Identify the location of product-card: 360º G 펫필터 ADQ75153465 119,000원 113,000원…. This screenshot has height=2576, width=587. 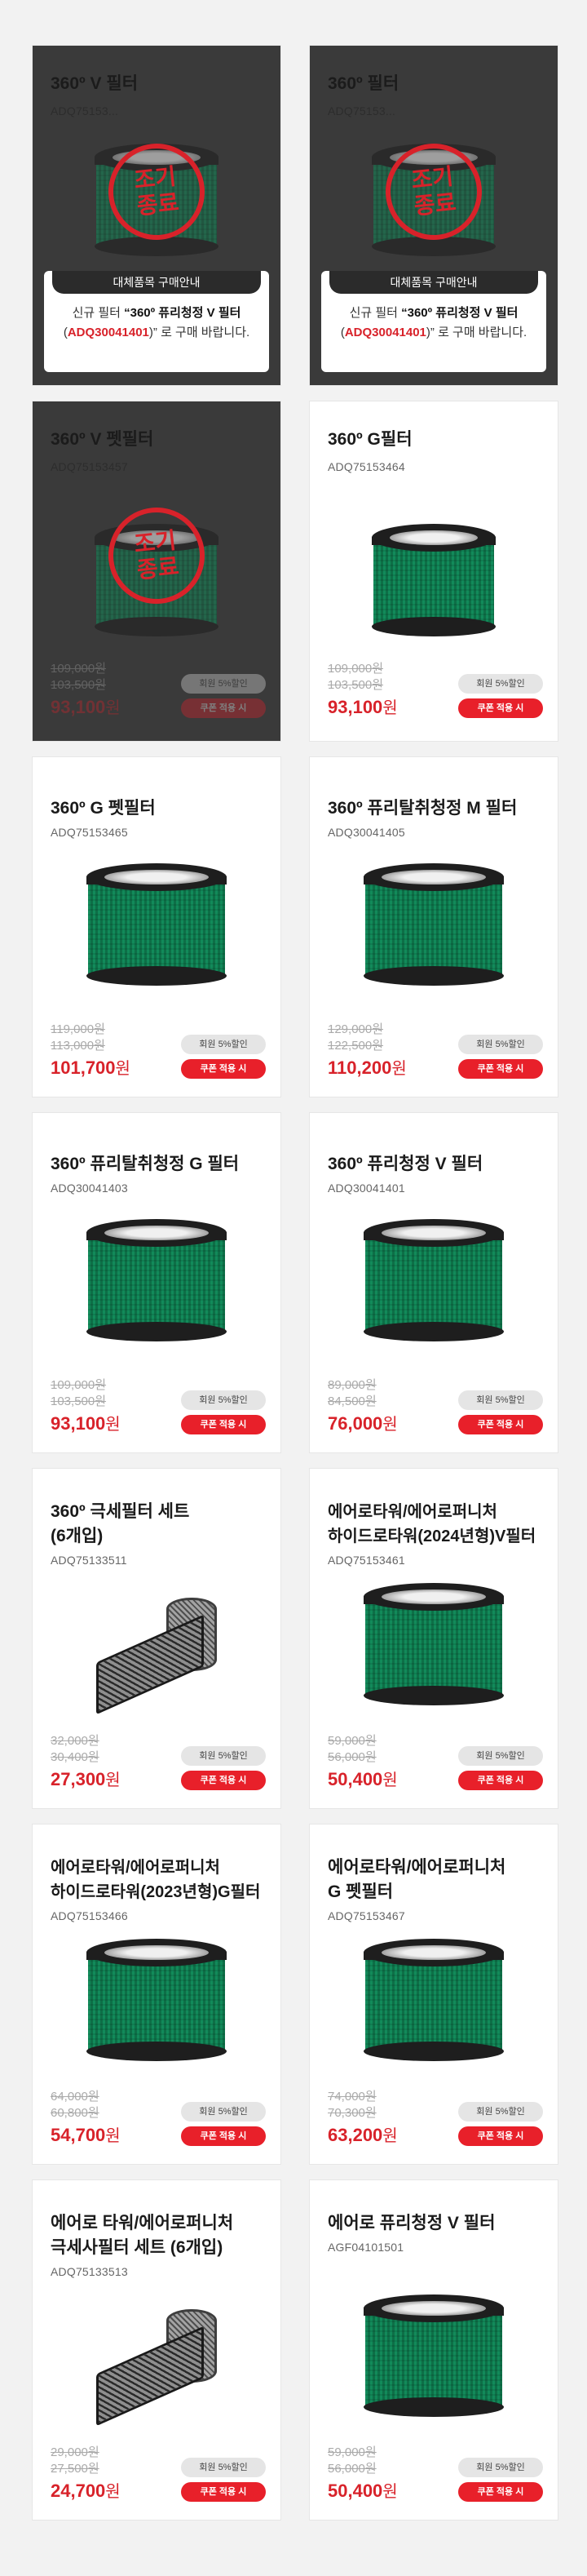
(156, 927).